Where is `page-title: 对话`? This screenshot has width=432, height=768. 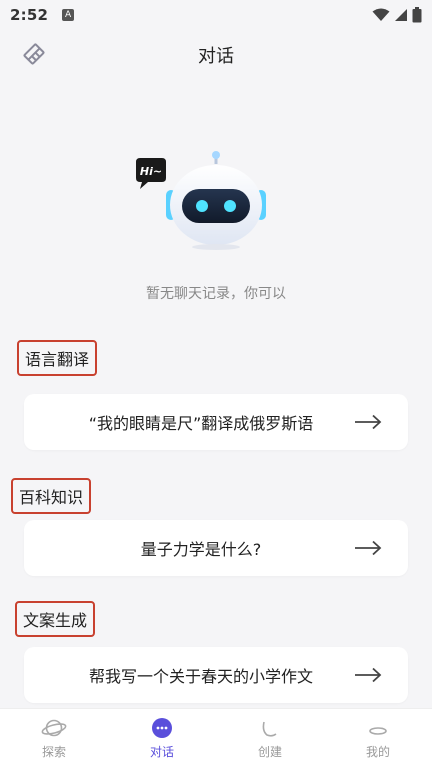 page-title: 对话 is located at coordinates (216, 56).